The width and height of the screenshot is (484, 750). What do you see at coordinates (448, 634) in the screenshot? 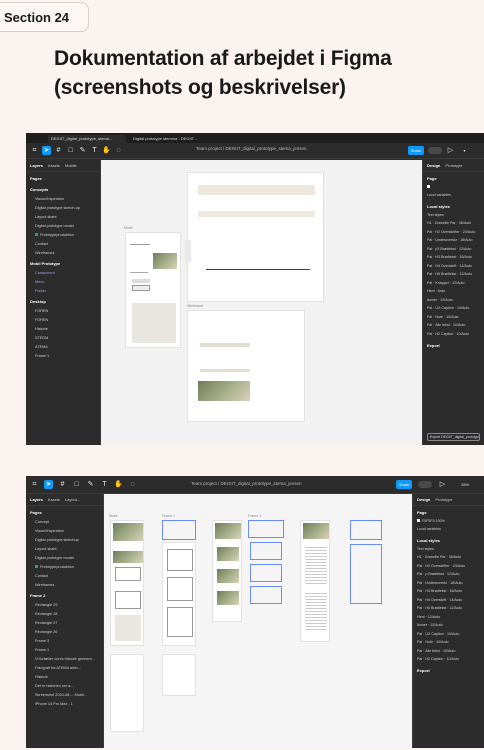
I see `text-style-item: Pal · UX Caption · 10/Auto` at bounding box center [448, 634].